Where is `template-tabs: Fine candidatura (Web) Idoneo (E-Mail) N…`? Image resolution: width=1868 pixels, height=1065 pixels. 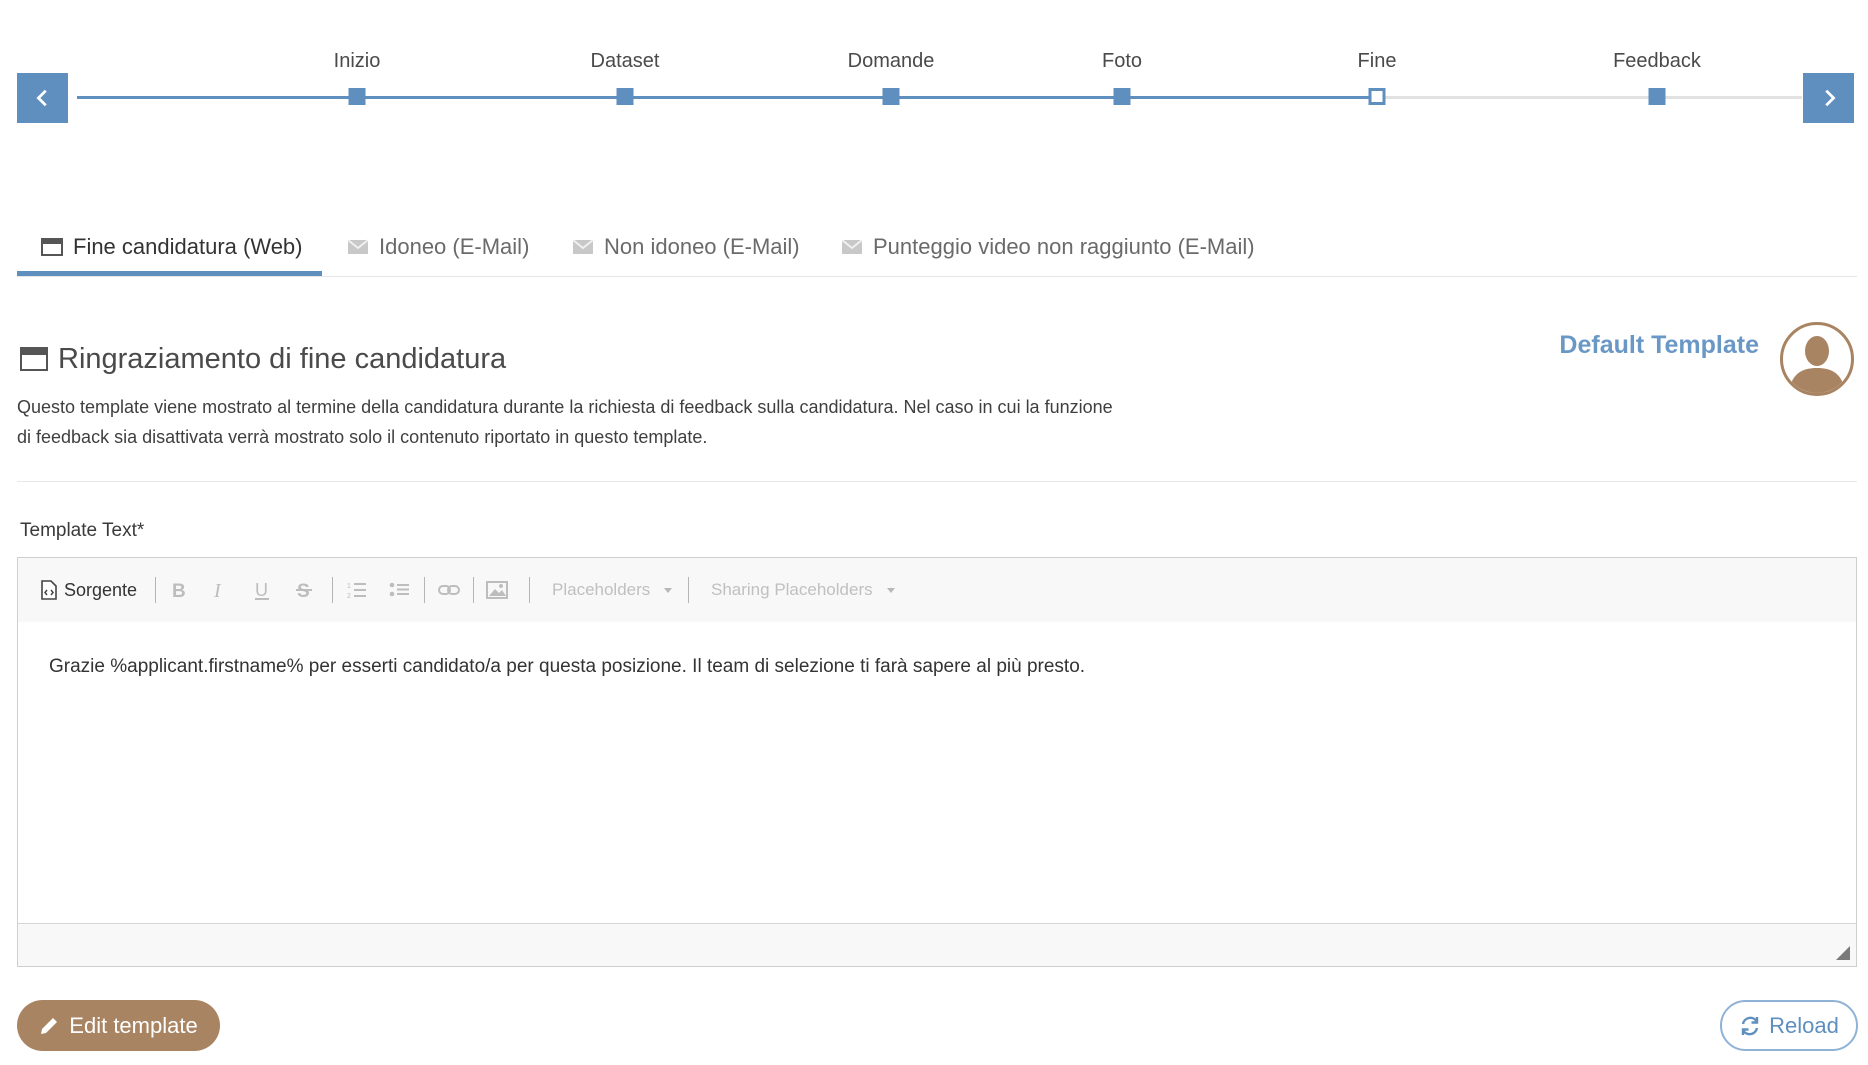
template-tabs: Fine candidatura (Web) Idoneo (E-Mail) N… is located at coordinates (937, 247).